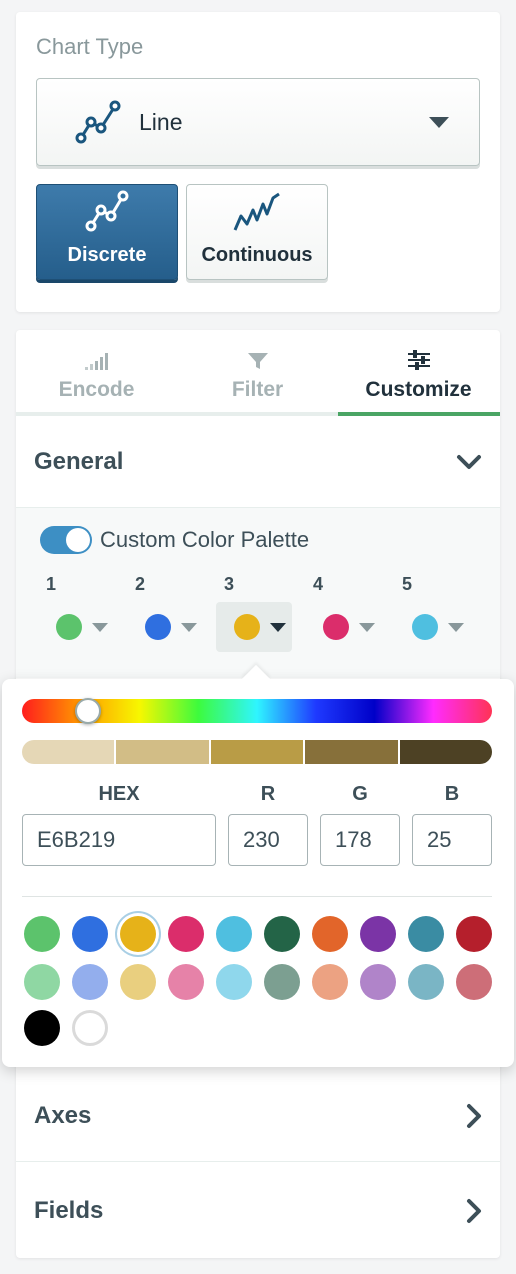 The height and width of the screenshot is (1274, 516). Describe the element at coordinates (87, 711) in the screenshot. I see `hue-slider-handle` at that location.